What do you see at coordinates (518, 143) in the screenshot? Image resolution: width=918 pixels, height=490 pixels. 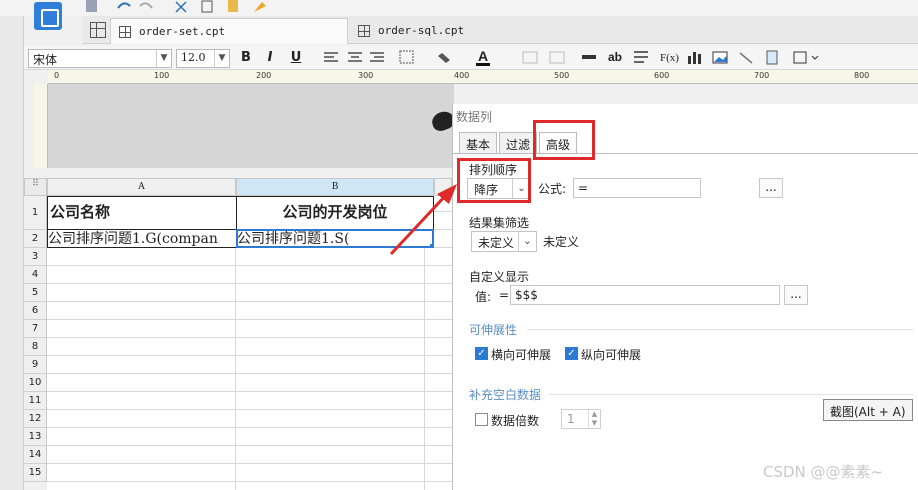 I see `tab-filter: 过滤` at bounding box center [518, 143].